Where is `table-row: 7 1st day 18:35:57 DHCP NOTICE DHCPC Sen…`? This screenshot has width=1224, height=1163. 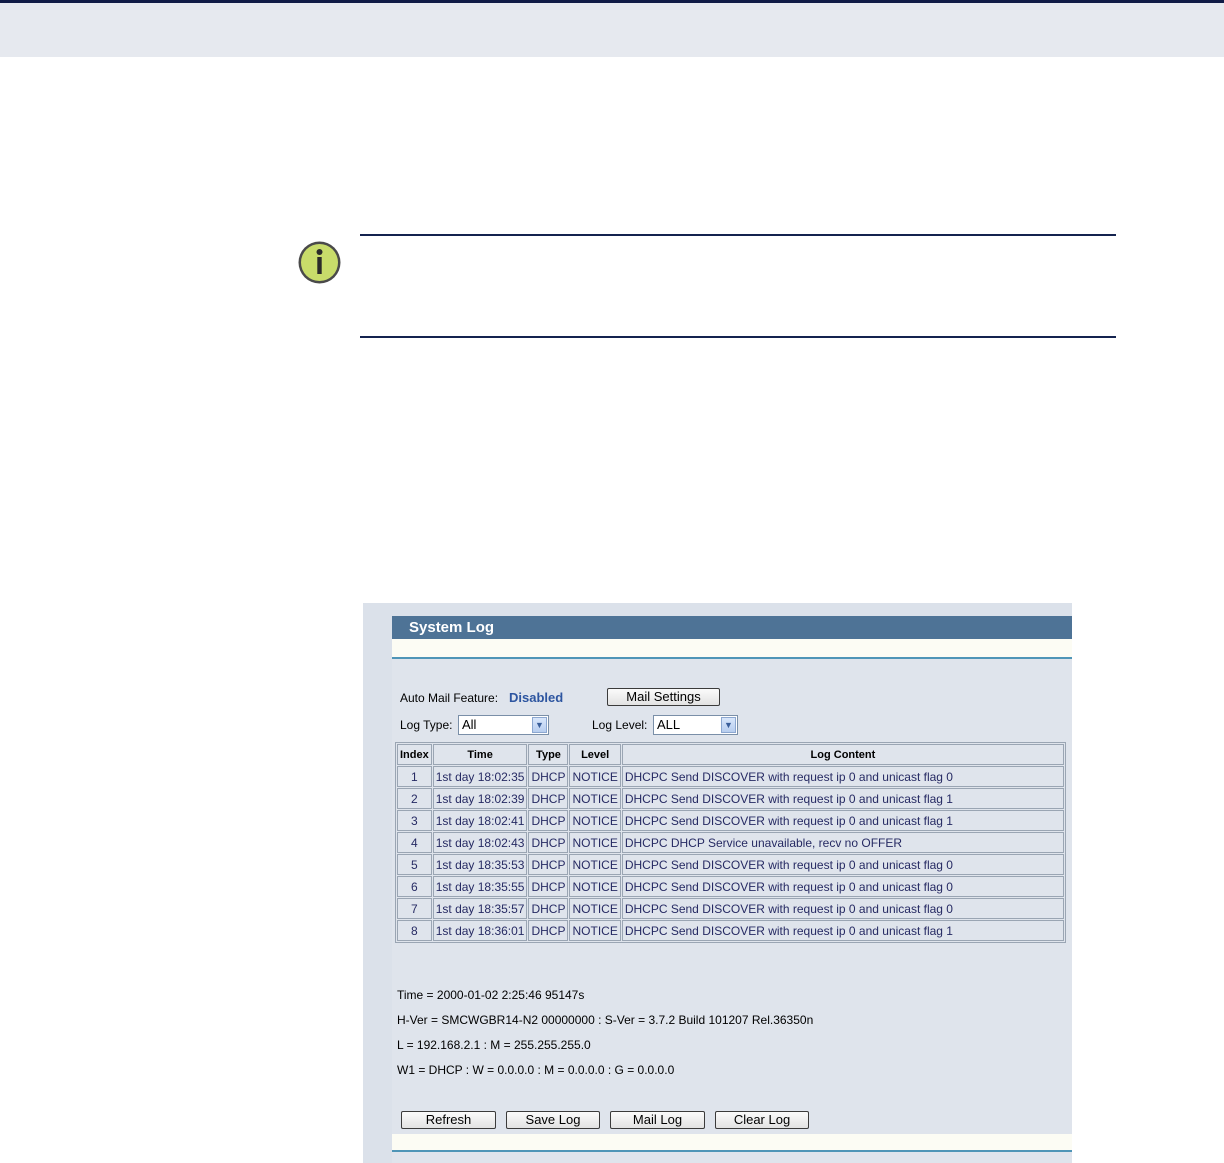 table-row: 7 1st day 18:35:57 DHCP NOTICE DHCPC Sen… is located at coordinates (730, 908).